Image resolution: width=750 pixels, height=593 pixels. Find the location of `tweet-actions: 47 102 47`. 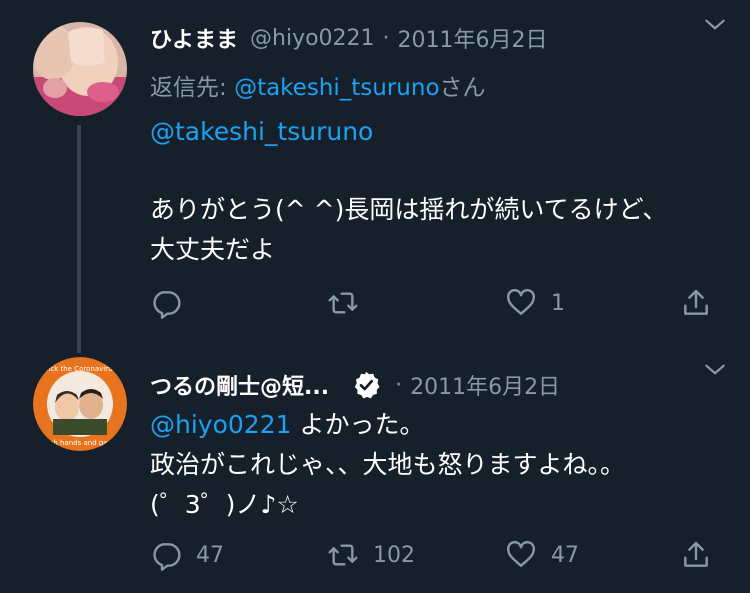

tweet-actions: 47 102 47 is located at coordinates (440, 555).